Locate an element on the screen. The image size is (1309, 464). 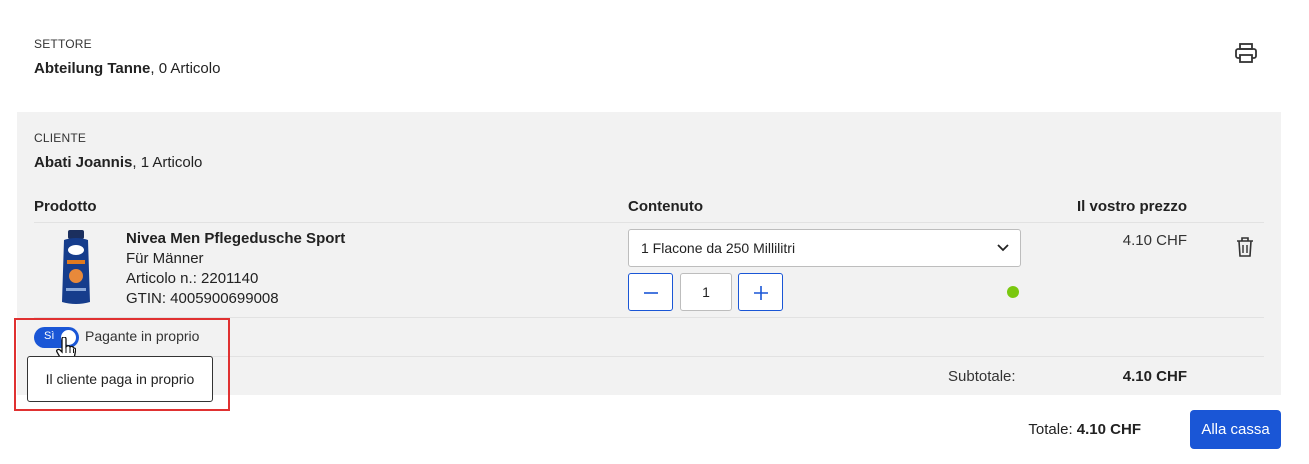
content-select-value: 1 Flacone da 250 Millilitri is located at coordinates (718, 248).